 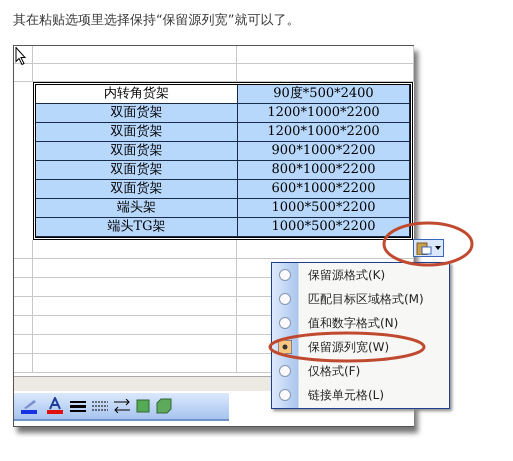 I want to click on table-cell: 90度*500*2400, so click(x=324, y=94).